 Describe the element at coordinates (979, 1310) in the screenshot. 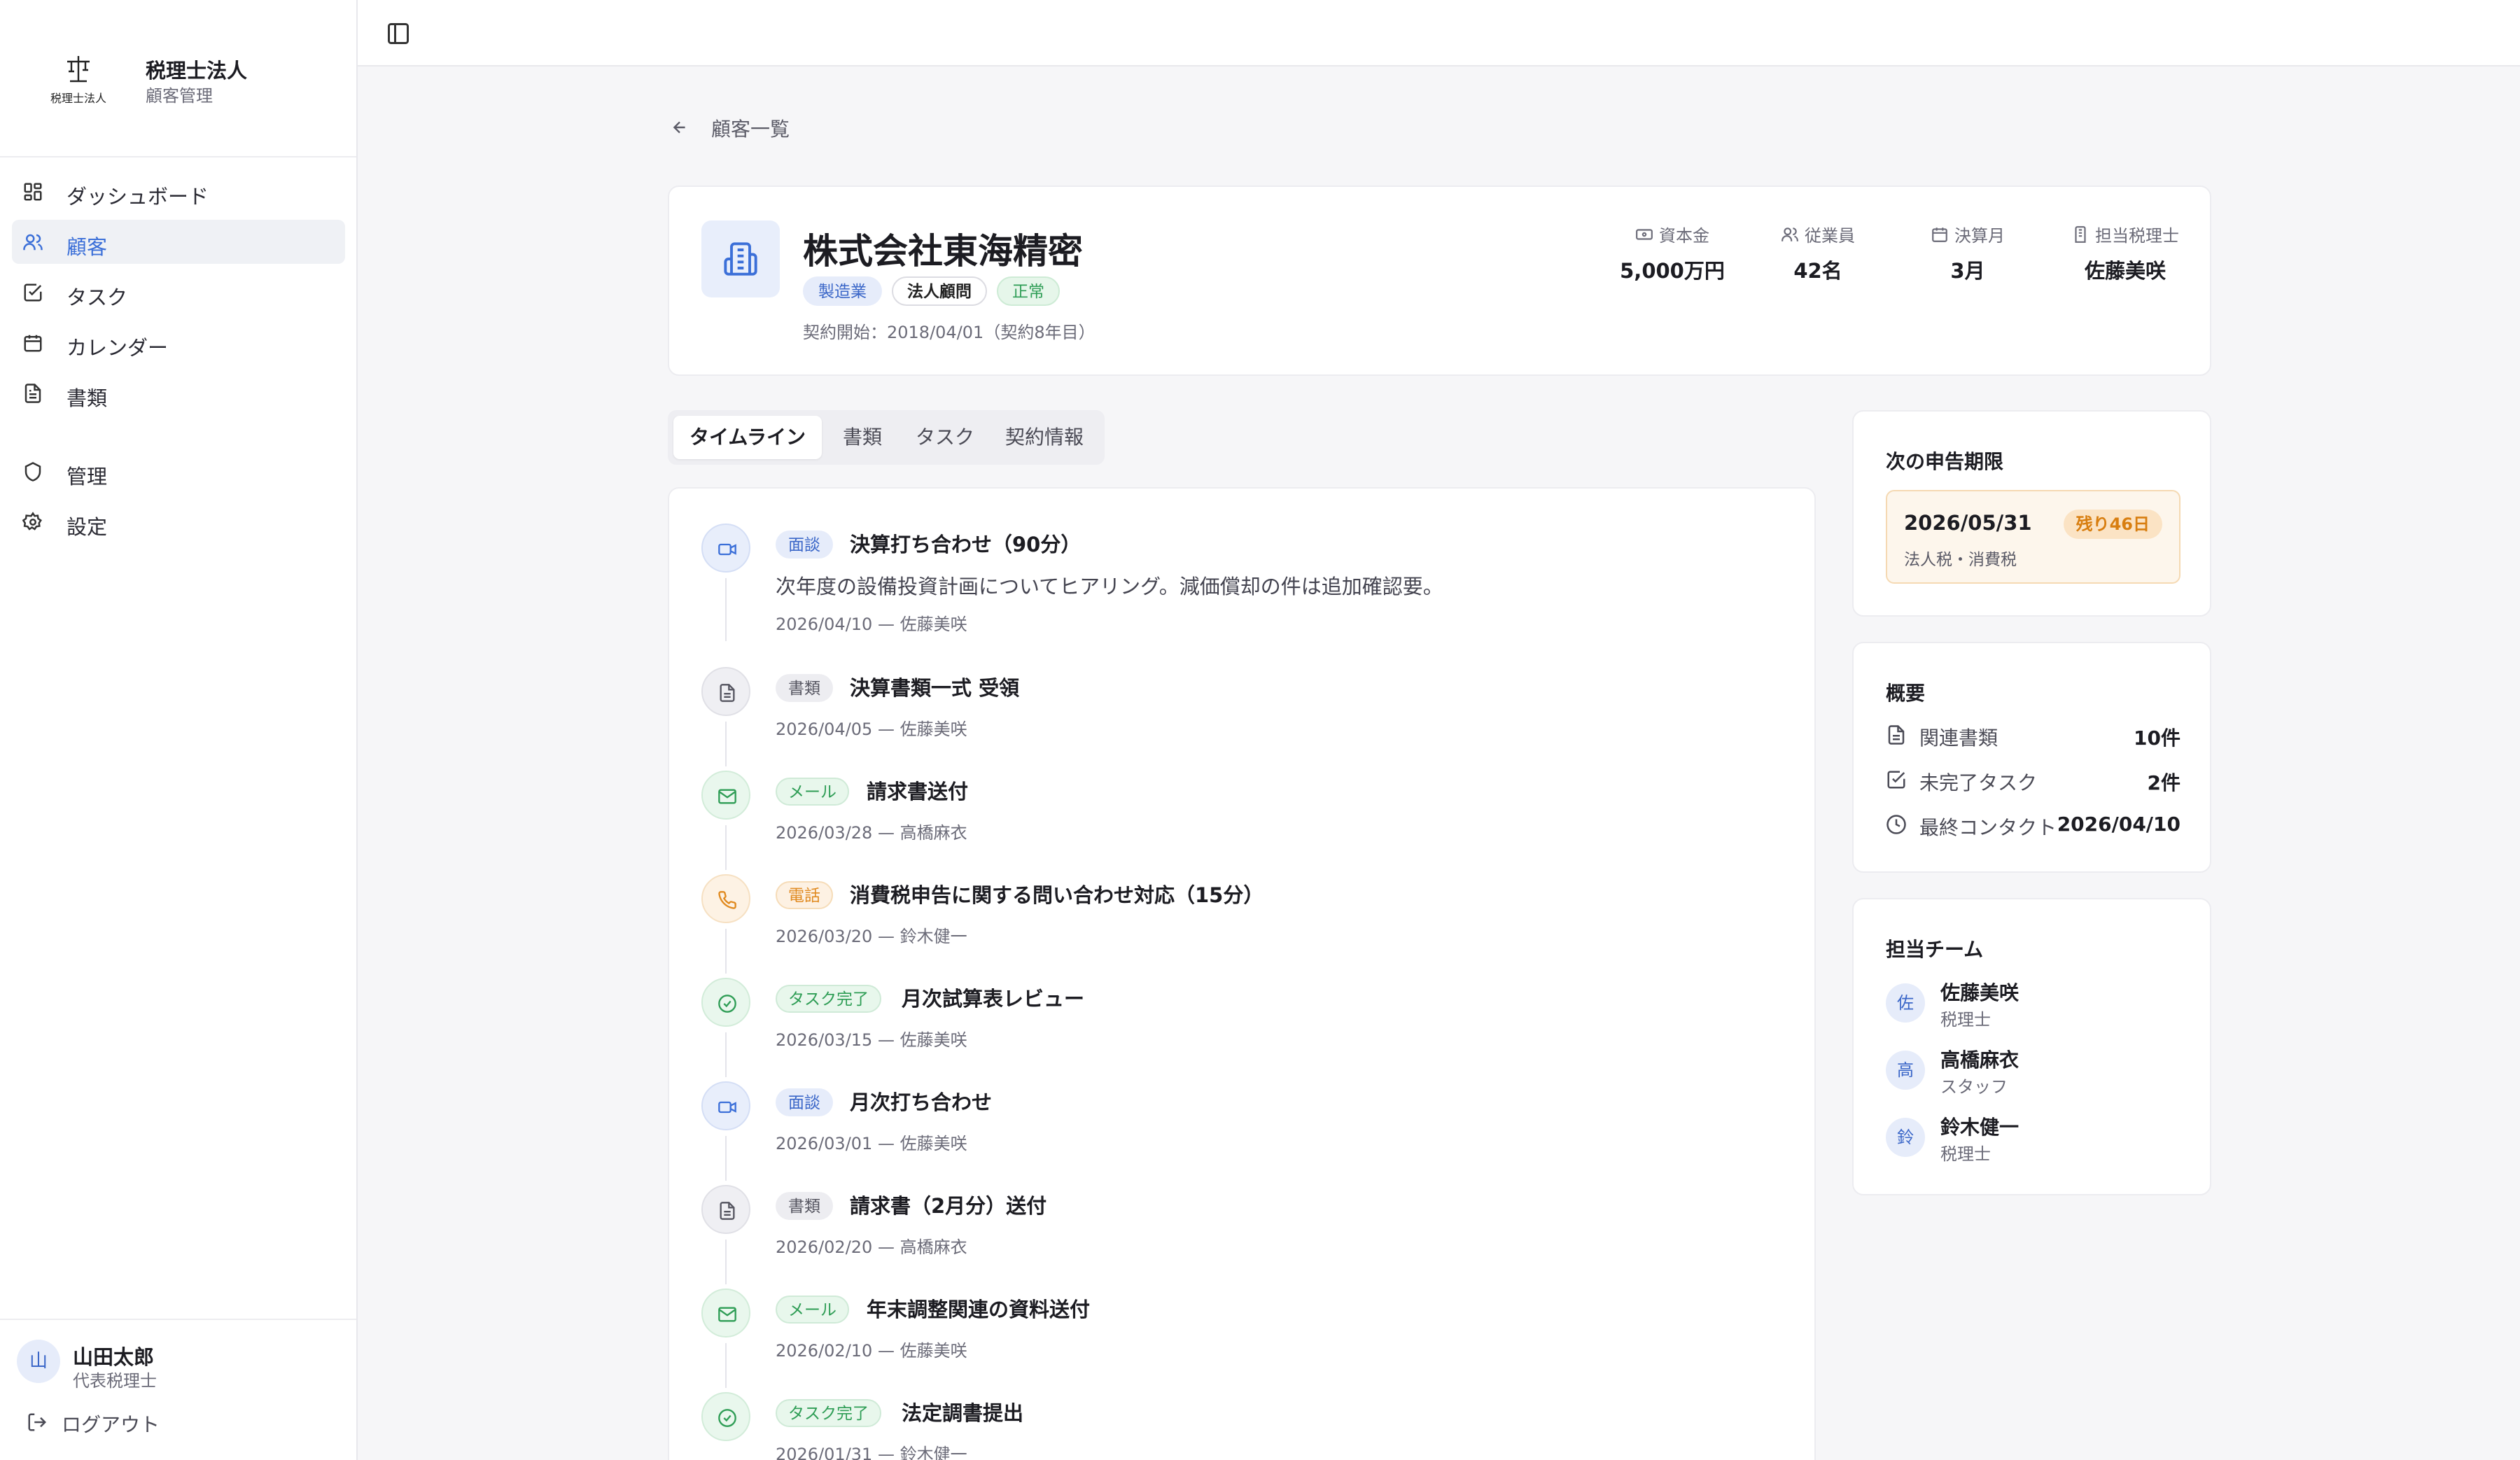

I see `timeline-title: 年末調整関連の資料送付` at that location.